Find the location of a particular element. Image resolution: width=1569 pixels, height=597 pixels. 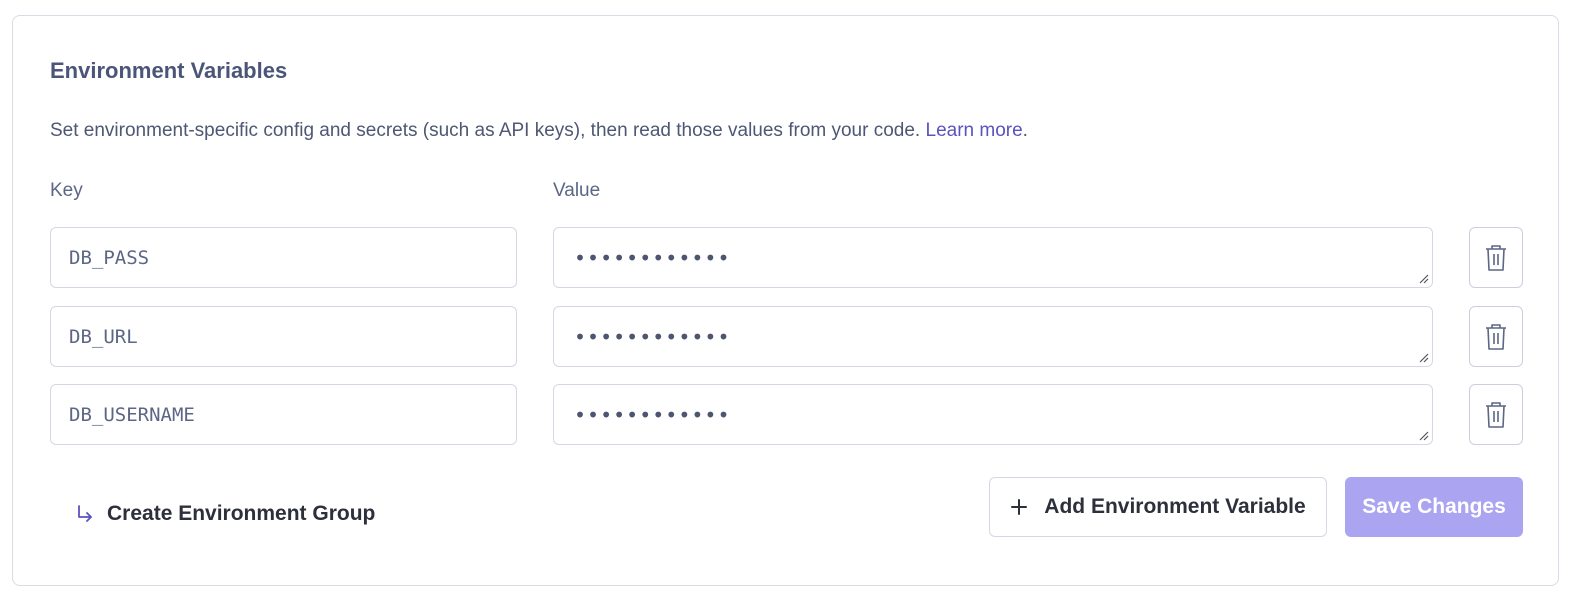

env-key-input: DB_PASS is located at coordinates (283, 257).